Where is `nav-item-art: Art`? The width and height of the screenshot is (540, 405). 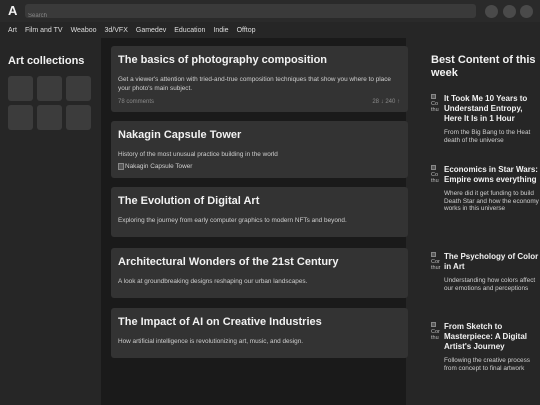
nav-item-art: Art is located at coordinates (12, 30).